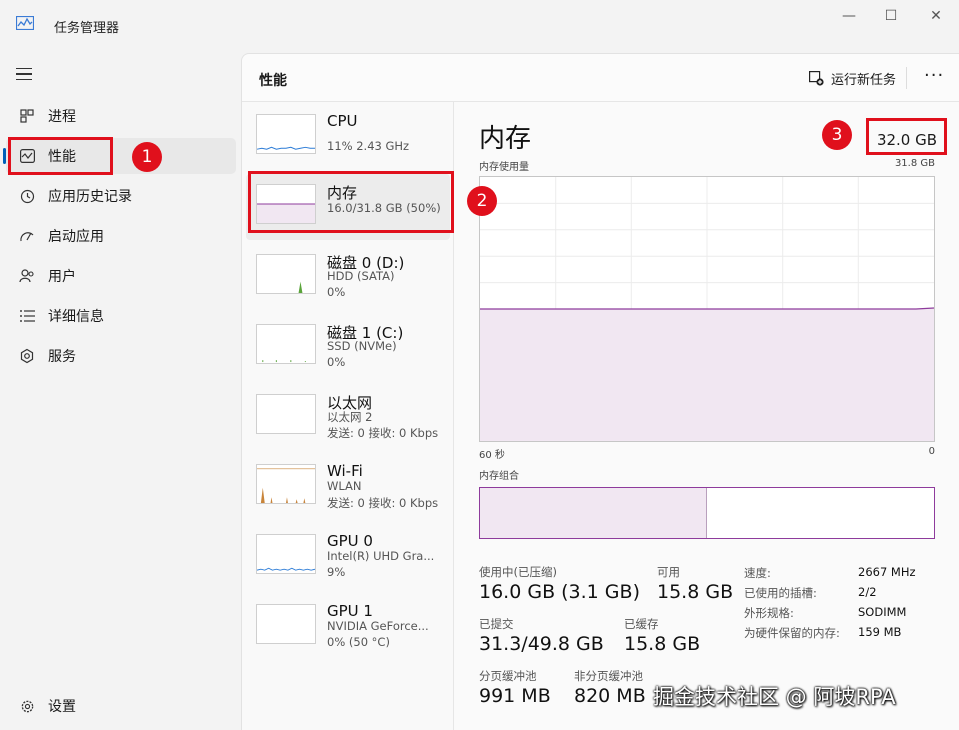 This screenshot has width=959, height=730. What do you see at coordinates (121, 356) in the screenshot?
I see `nav-item-services: 服务` at bounding box center [121, 356].